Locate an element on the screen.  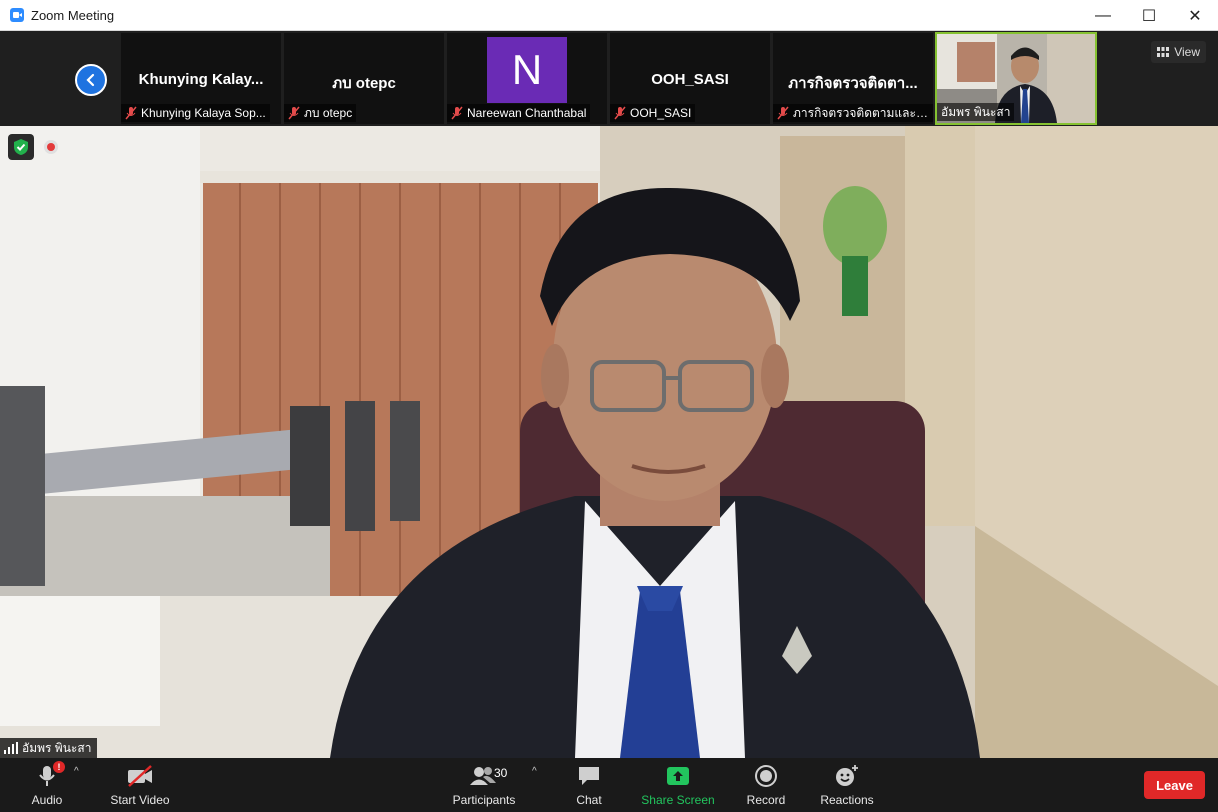
chat-button: Chat is located at coordinates (589, 785).